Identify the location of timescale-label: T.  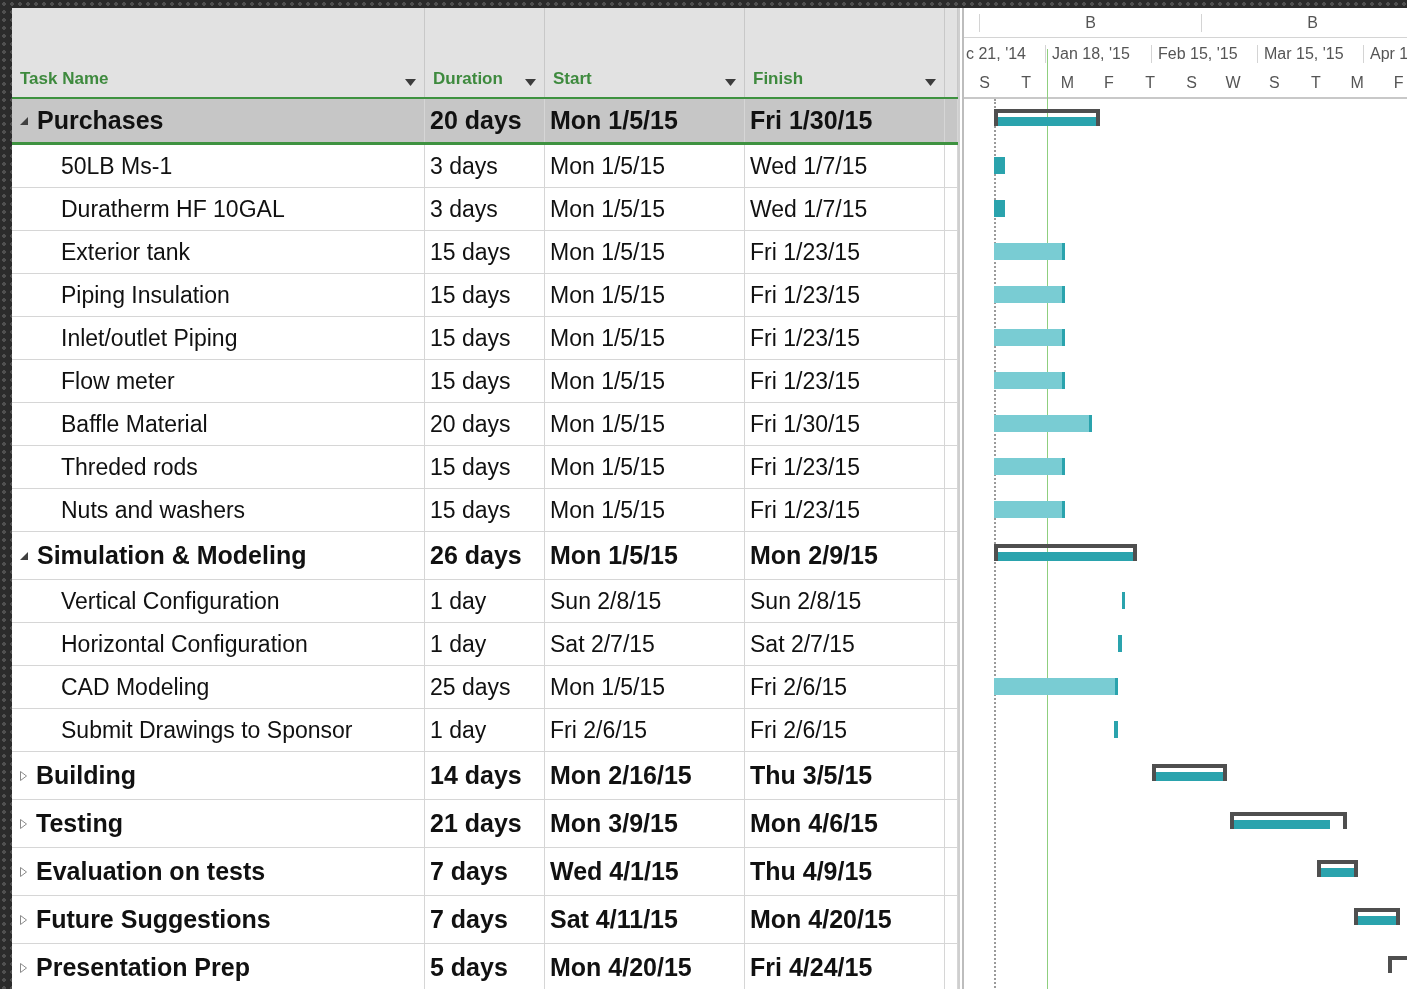
(1150, 83).